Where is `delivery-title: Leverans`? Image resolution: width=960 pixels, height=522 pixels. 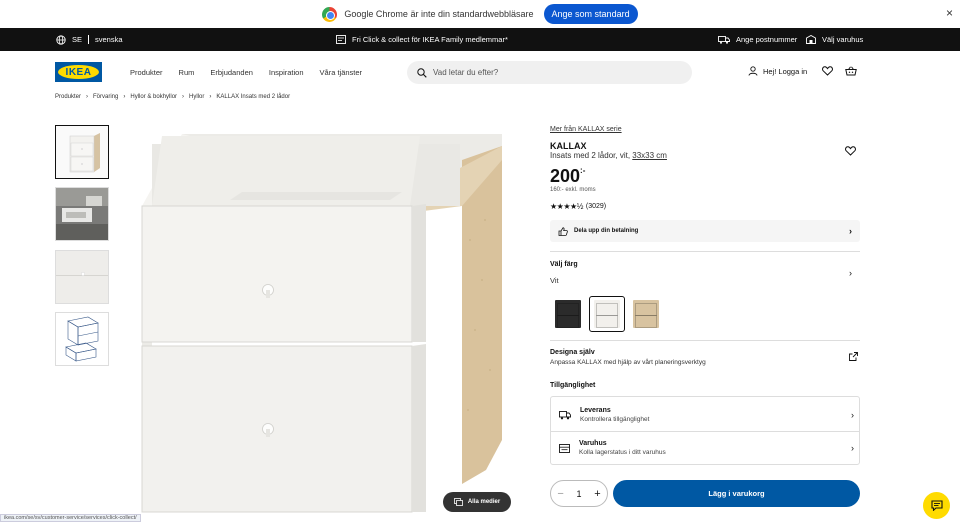 delivery-title: Leverans is located at coordinates (595, 410).